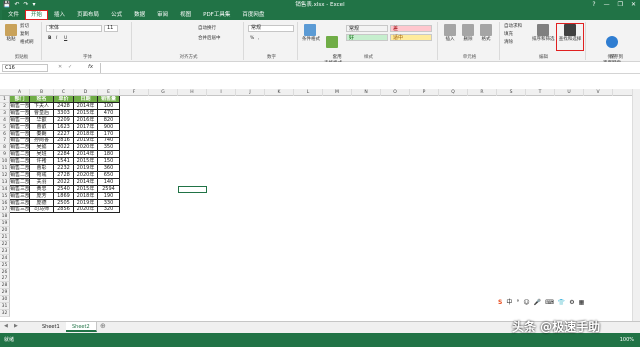 This screenshot has width=640, height=347. Describe the element at coordinates (70, 67) in the screenshot. I see `confirm-entry-icon: ✓` at that location.